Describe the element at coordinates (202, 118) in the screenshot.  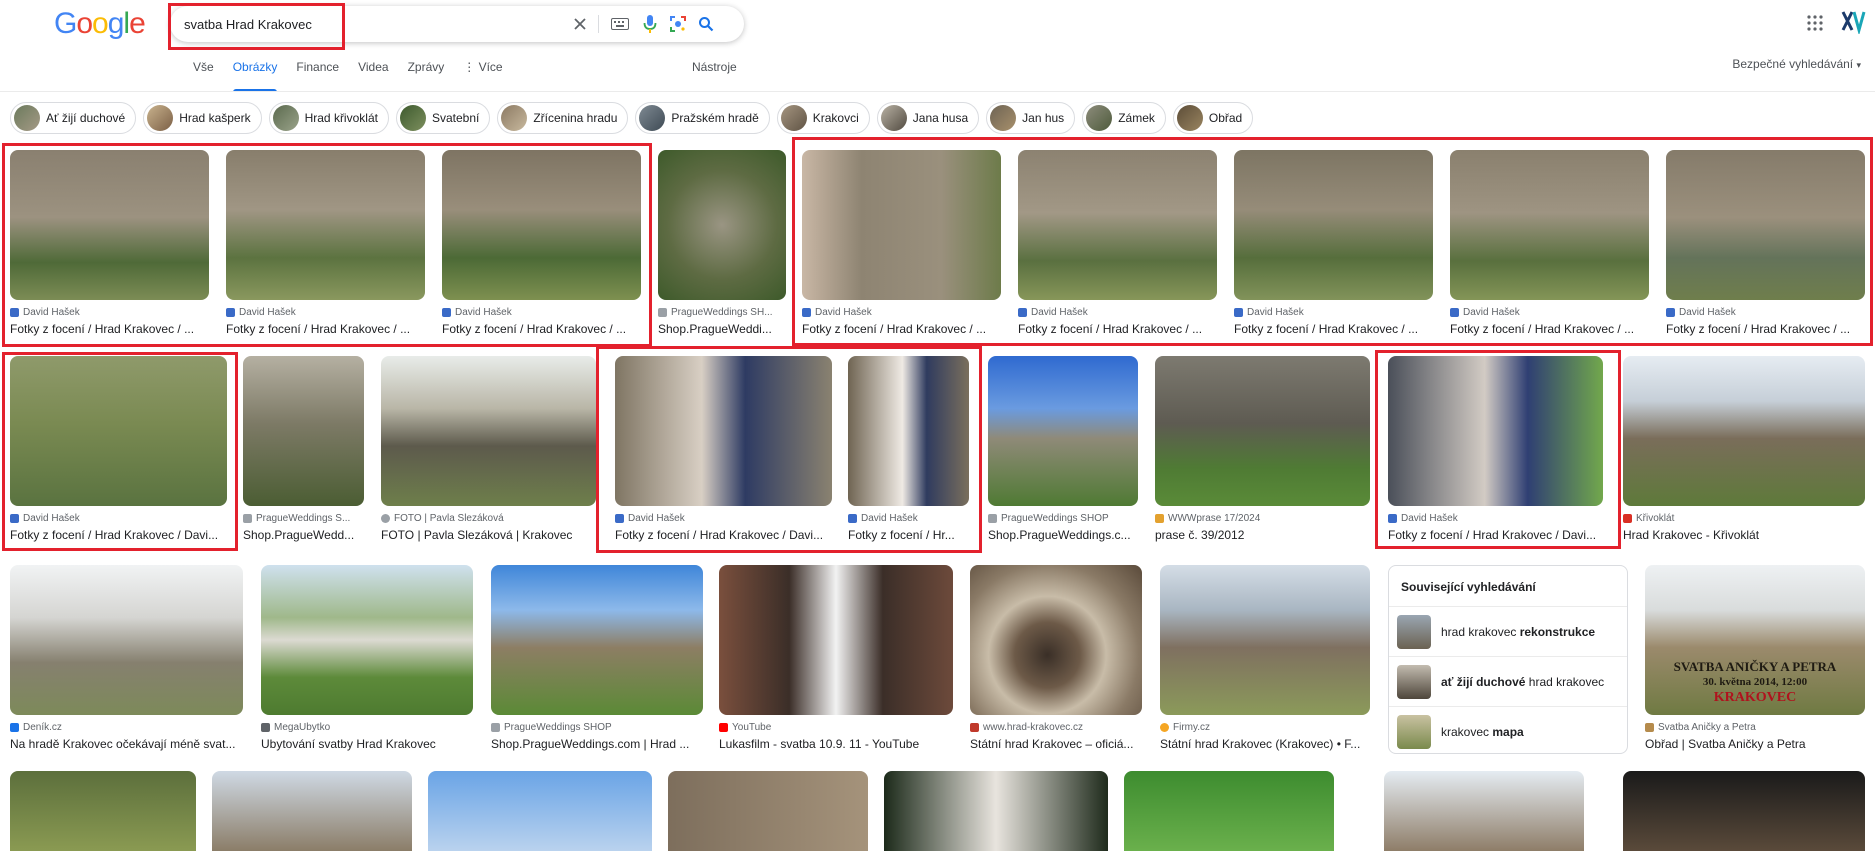
I see `chip: Hrad kašperk` at that location.